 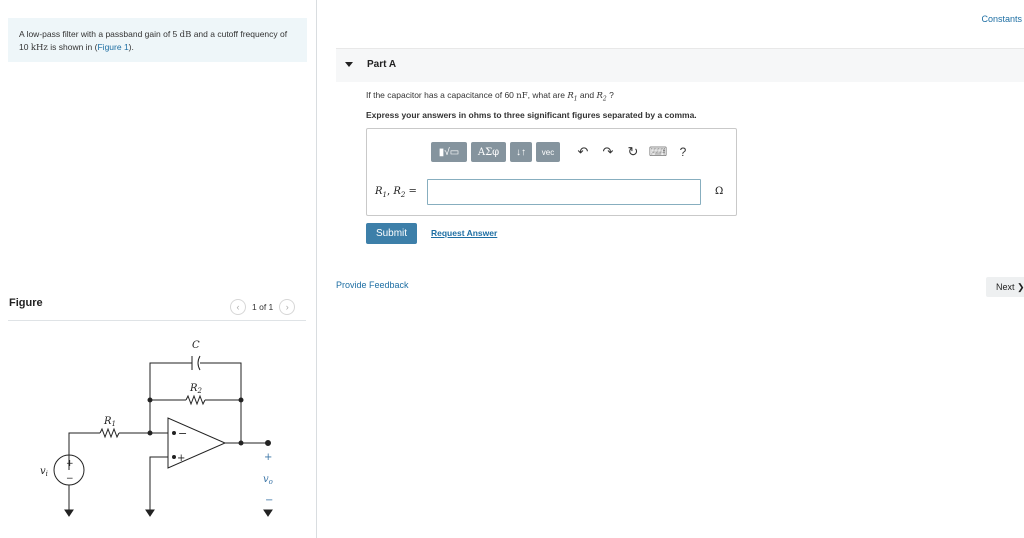 What do you see at coordinates (269, 500) in the screenshot?
I see `output-minus-label: −` at bounding box center [269, 500].